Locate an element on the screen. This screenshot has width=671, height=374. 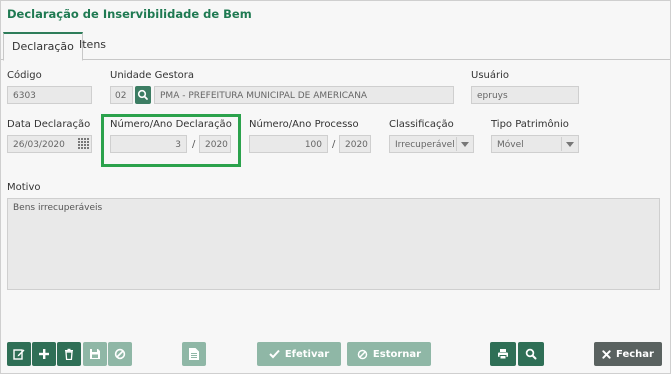
edit-button is located at coordinates (19, 354).